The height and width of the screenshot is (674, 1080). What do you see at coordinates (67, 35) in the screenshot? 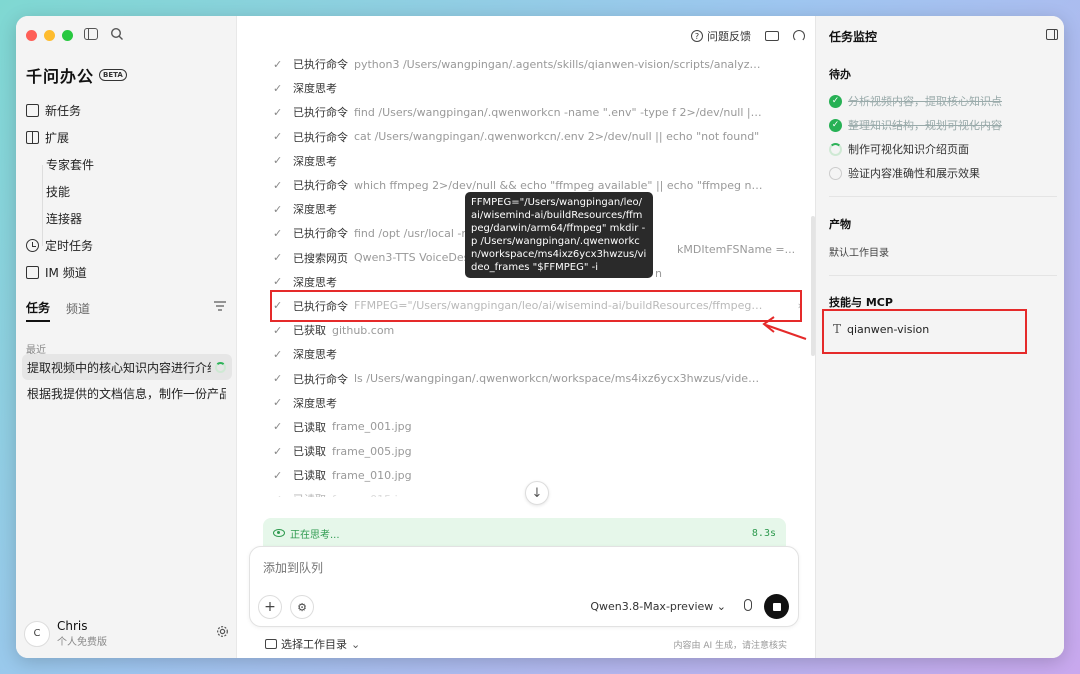
I see `maximize-window-button` at bounding box center [67, 35].